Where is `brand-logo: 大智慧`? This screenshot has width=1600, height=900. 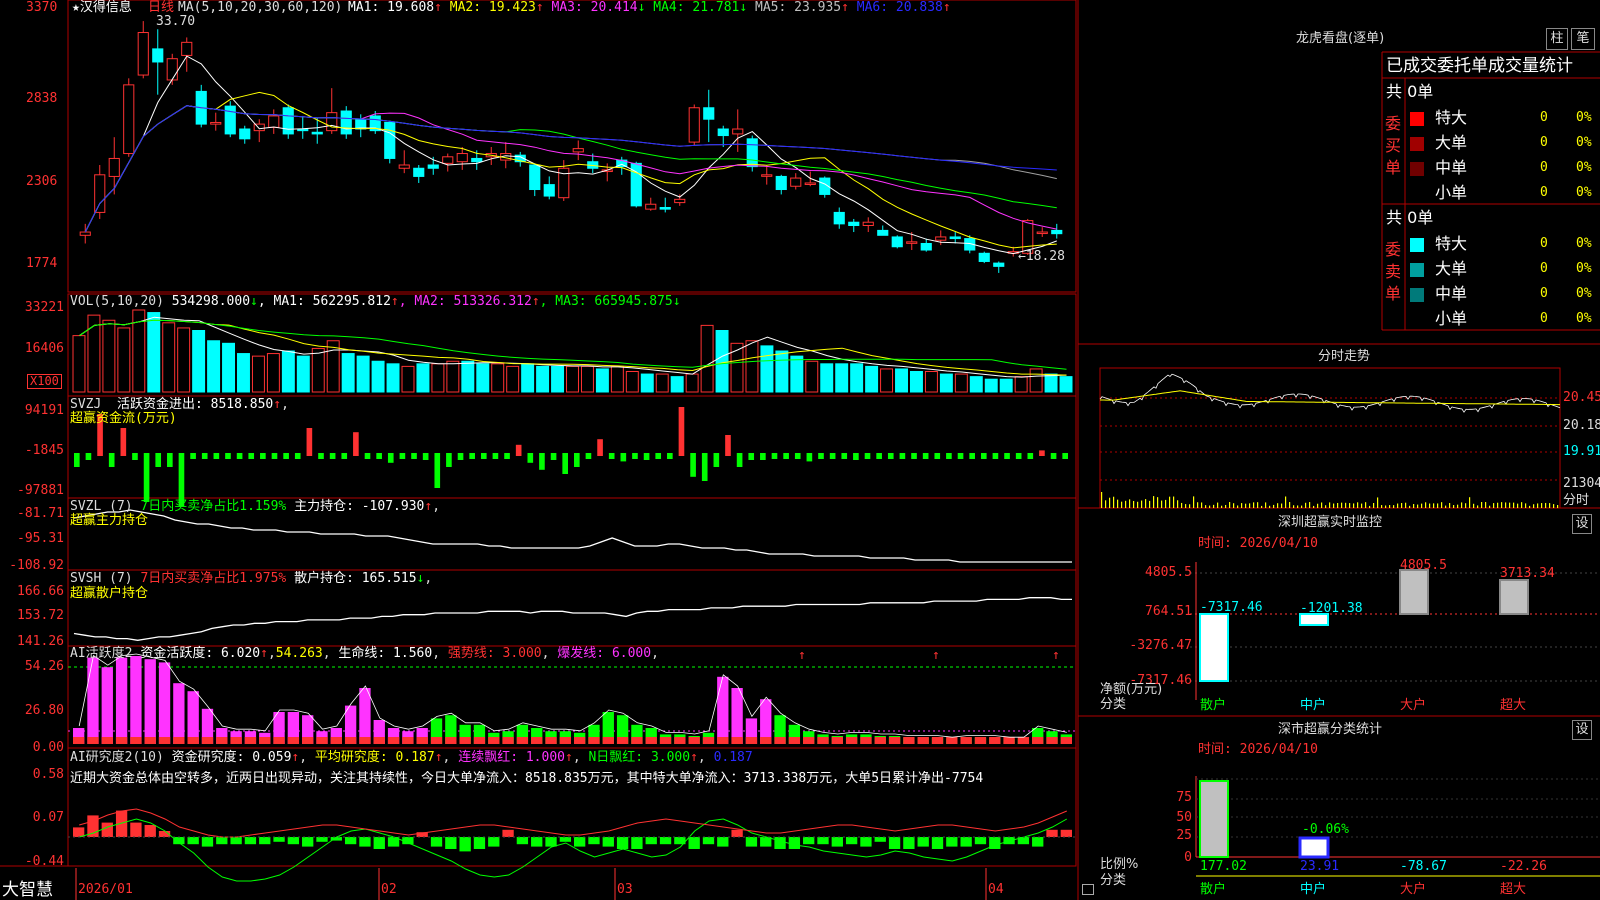
brand-logo: 大智慧 is located at coordinates (27, 890).